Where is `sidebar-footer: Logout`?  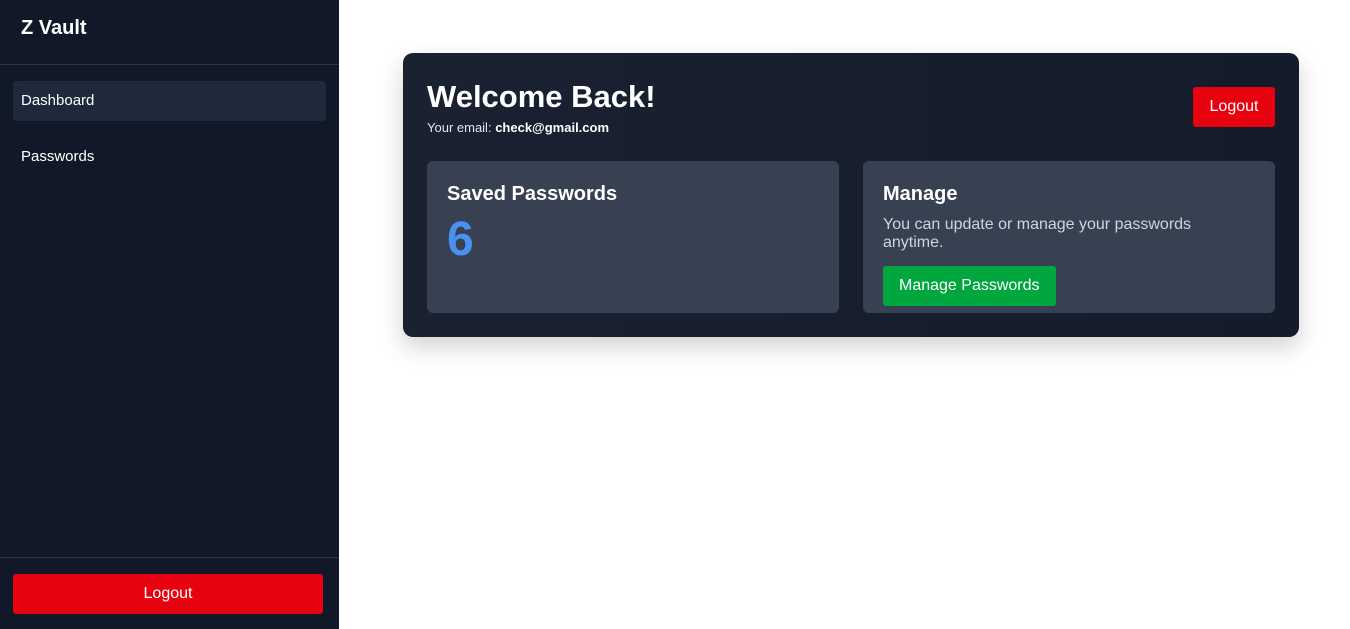
sidebar-footer: Logout is located at coordinates (169, 593).